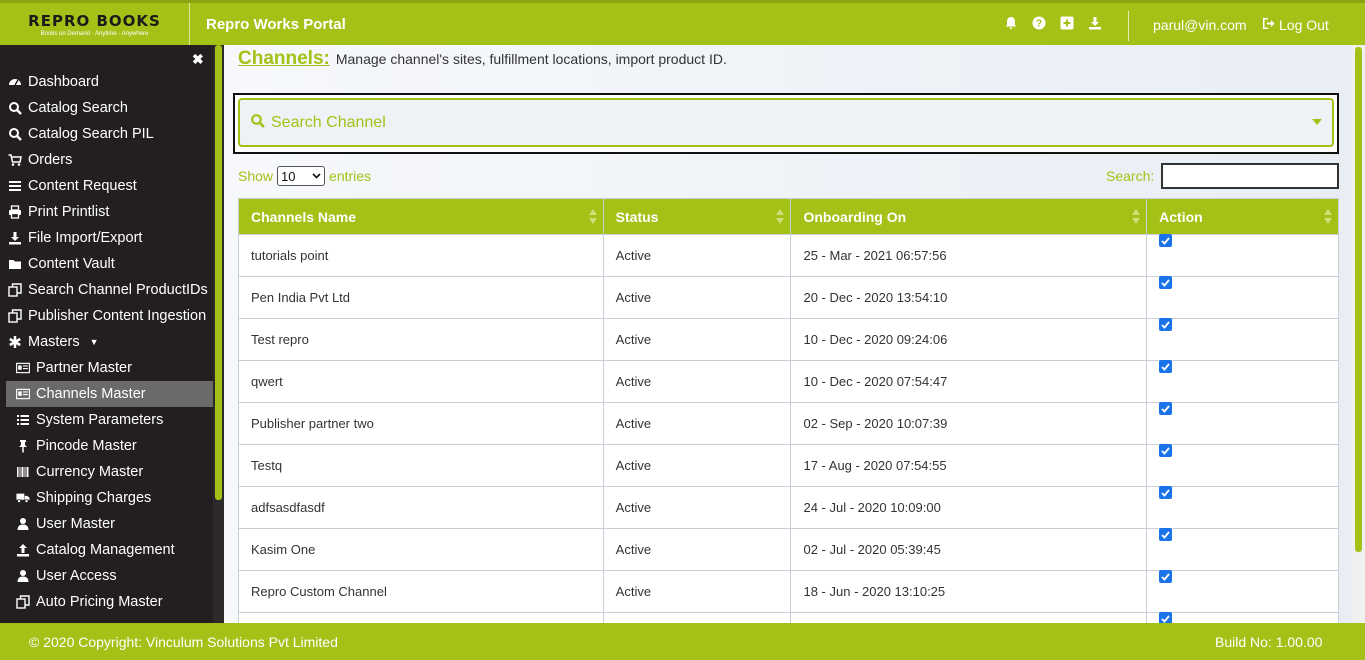 This screenshot has width=1365, height=660. Describe the element at coordinates (100, 420) in the screenshot. I see `sidebar-item-label: System Parameters` at that location.